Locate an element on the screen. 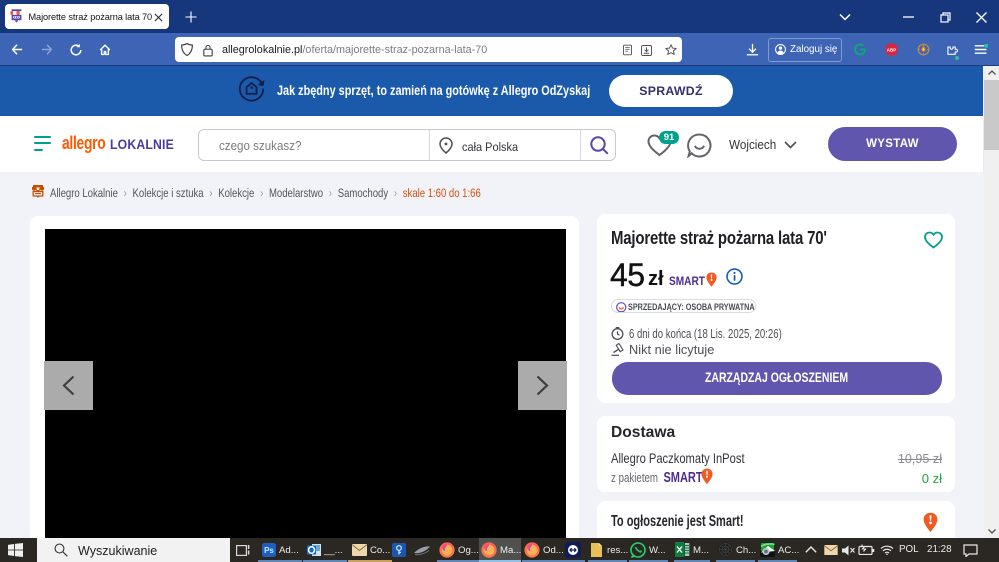 The image size is (999, 562). svg-text: ABP is located at coordinates (892, 49).